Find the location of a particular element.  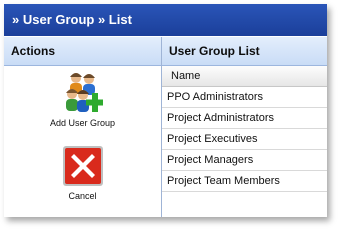

row-name: Project Managers is located at coordinates (210, 160).